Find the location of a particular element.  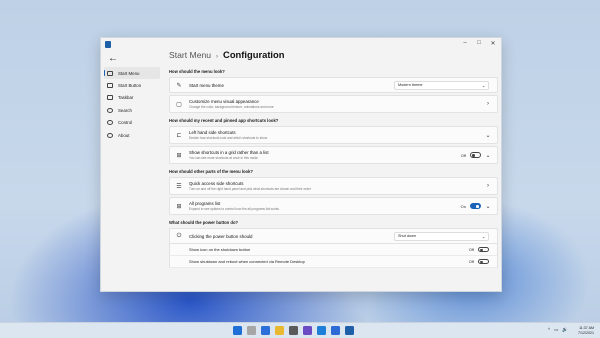

clock: 11:37 AM 7/12/2021 is located at coordinates (586, 331).